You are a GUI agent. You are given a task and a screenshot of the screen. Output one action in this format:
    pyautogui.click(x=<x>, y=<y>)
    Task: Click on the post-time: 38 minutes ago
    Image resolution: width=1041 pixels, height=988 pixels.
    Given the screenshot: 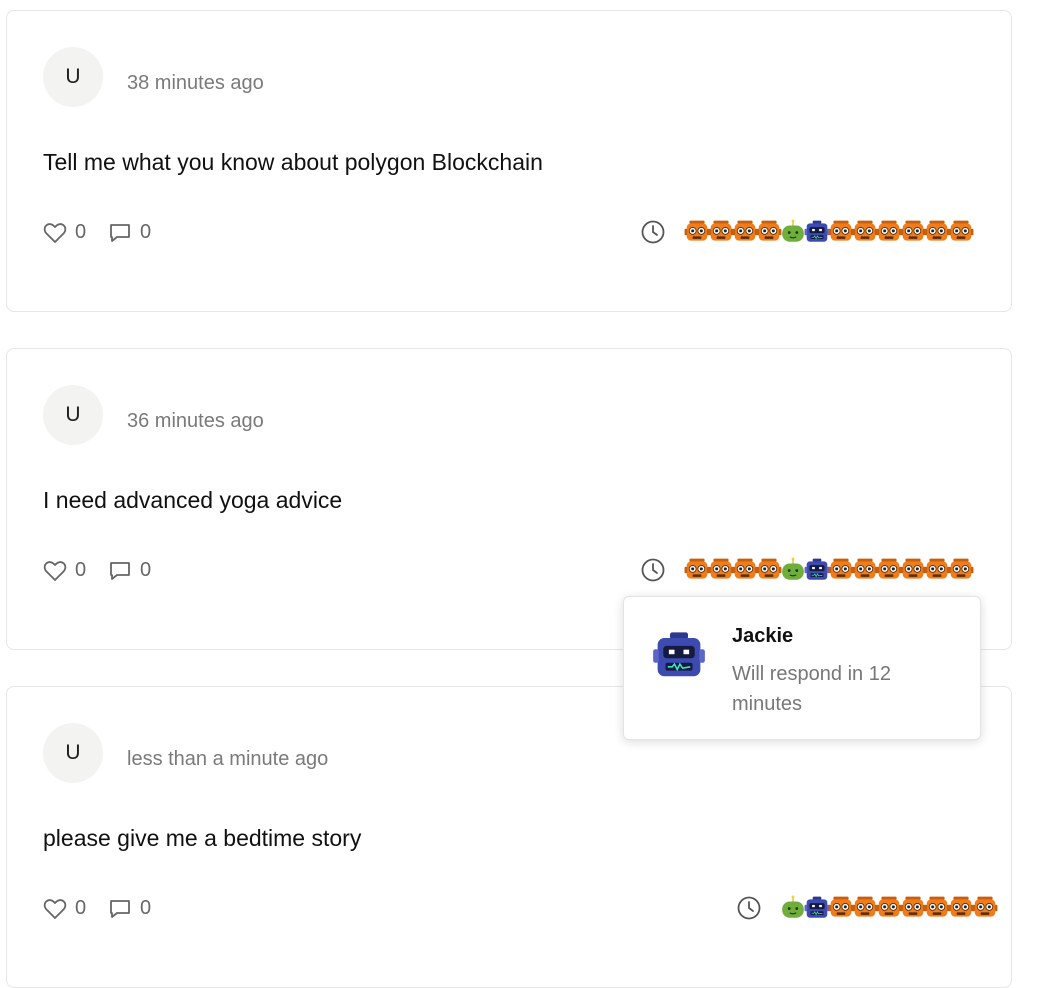 What is the action you would take?
    pyautogui.click(x=195, y=83)
    